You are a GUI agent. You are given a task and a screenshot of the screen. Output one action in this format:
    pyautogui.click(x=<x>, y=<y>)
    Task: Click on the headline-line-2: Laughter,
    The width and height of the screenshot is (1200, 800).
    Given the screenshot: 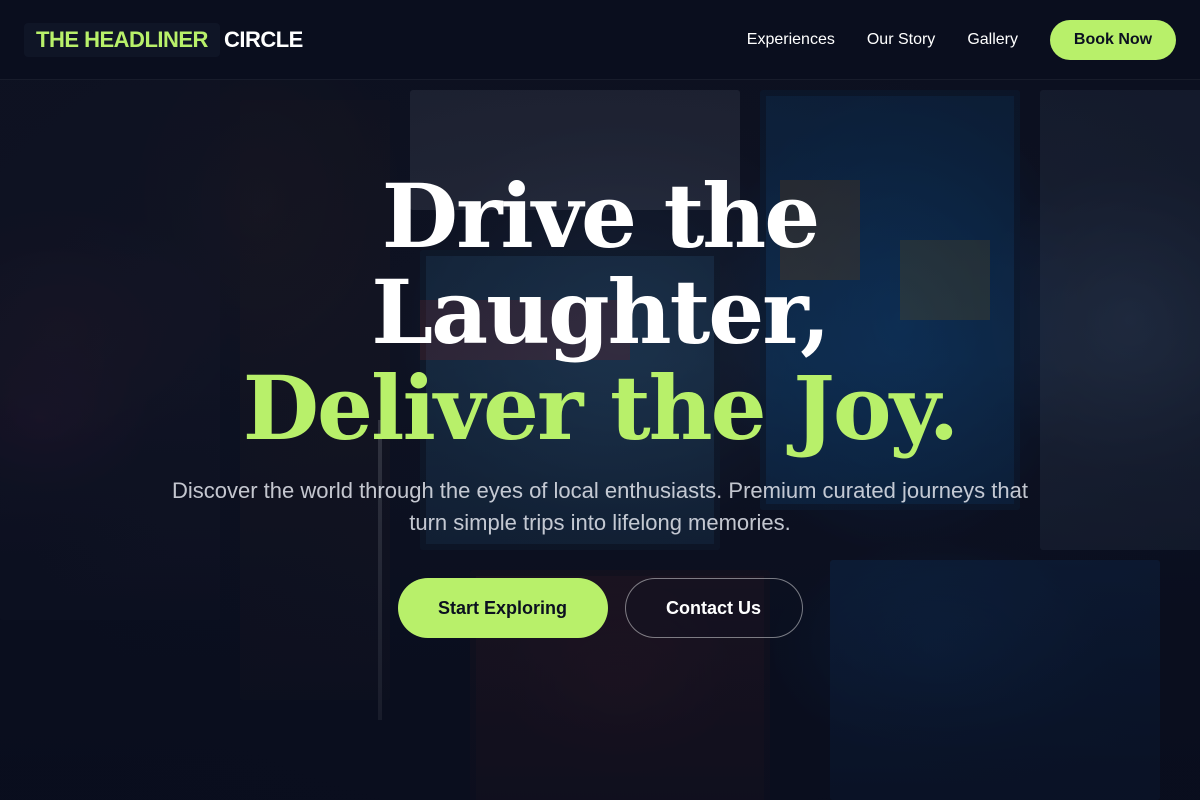 What is the action you would take?
    pyautogui.click(x=601, y=312)
    